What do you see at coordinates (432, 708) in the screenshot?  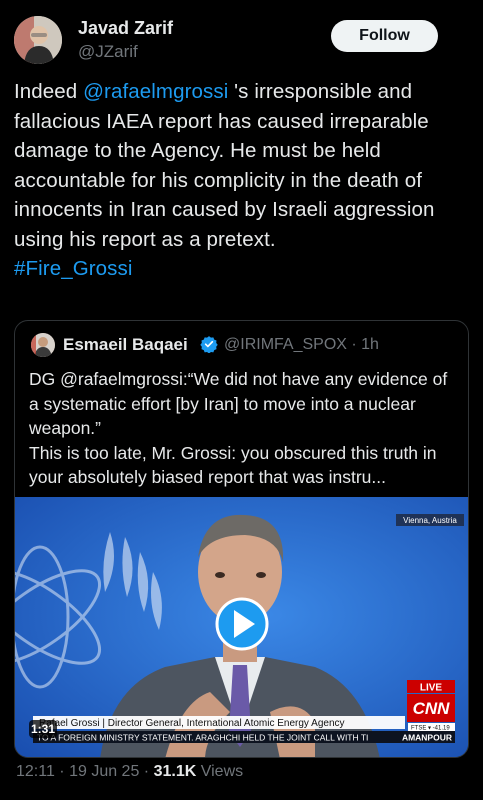 I see `cnn-logo: CNN` at bounding box center [432, 708].